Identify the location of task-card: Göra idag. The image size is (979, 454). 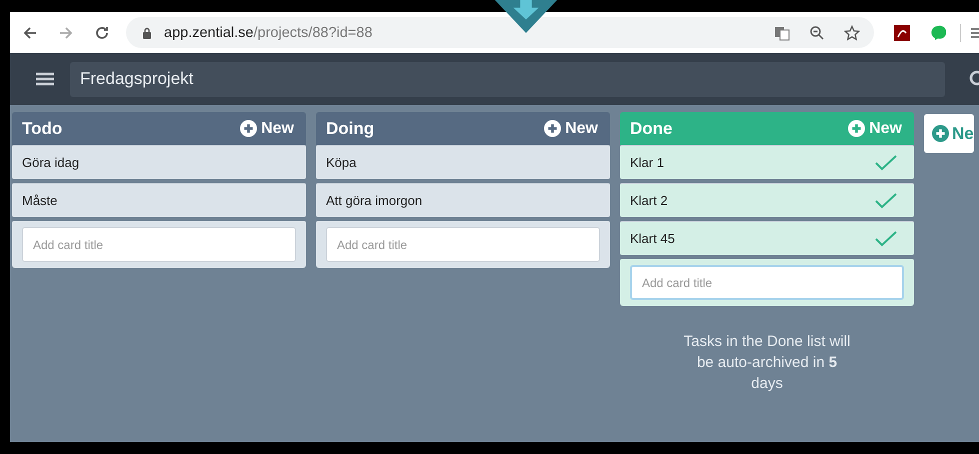
(159, 162).